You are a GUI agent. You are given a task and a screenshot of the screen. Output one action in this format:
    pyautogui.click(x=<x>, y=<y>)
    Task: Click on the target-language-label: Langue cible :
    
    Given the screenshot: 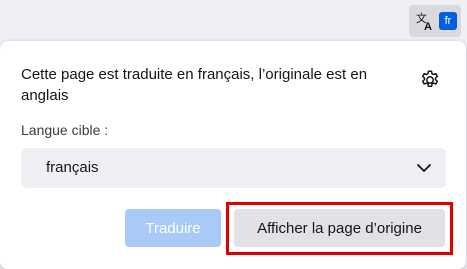 What is the action you would take?
    pyautogui.click(x=65, y=130)
    